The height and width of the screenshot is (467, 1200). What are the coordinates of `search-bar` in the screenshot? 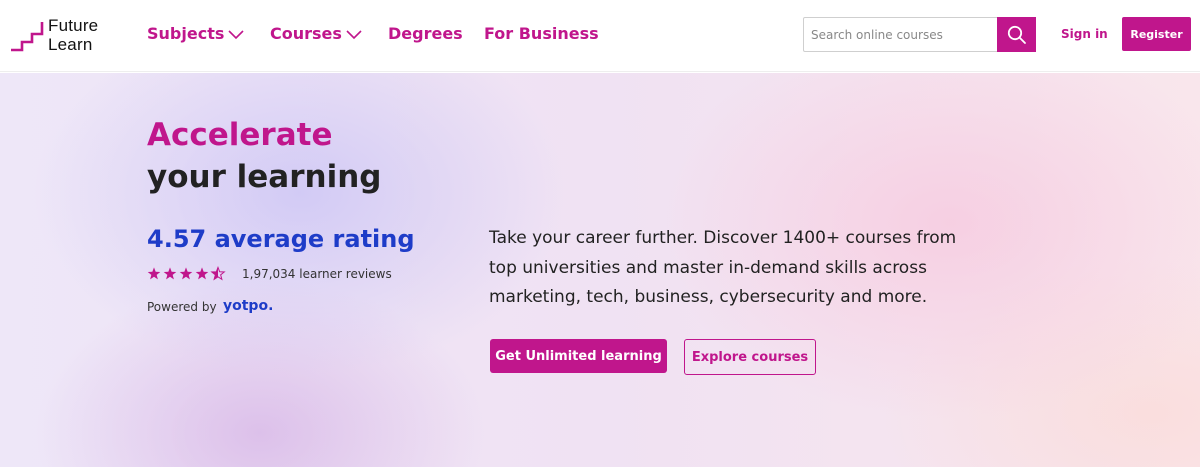 It's located at (919, 34).